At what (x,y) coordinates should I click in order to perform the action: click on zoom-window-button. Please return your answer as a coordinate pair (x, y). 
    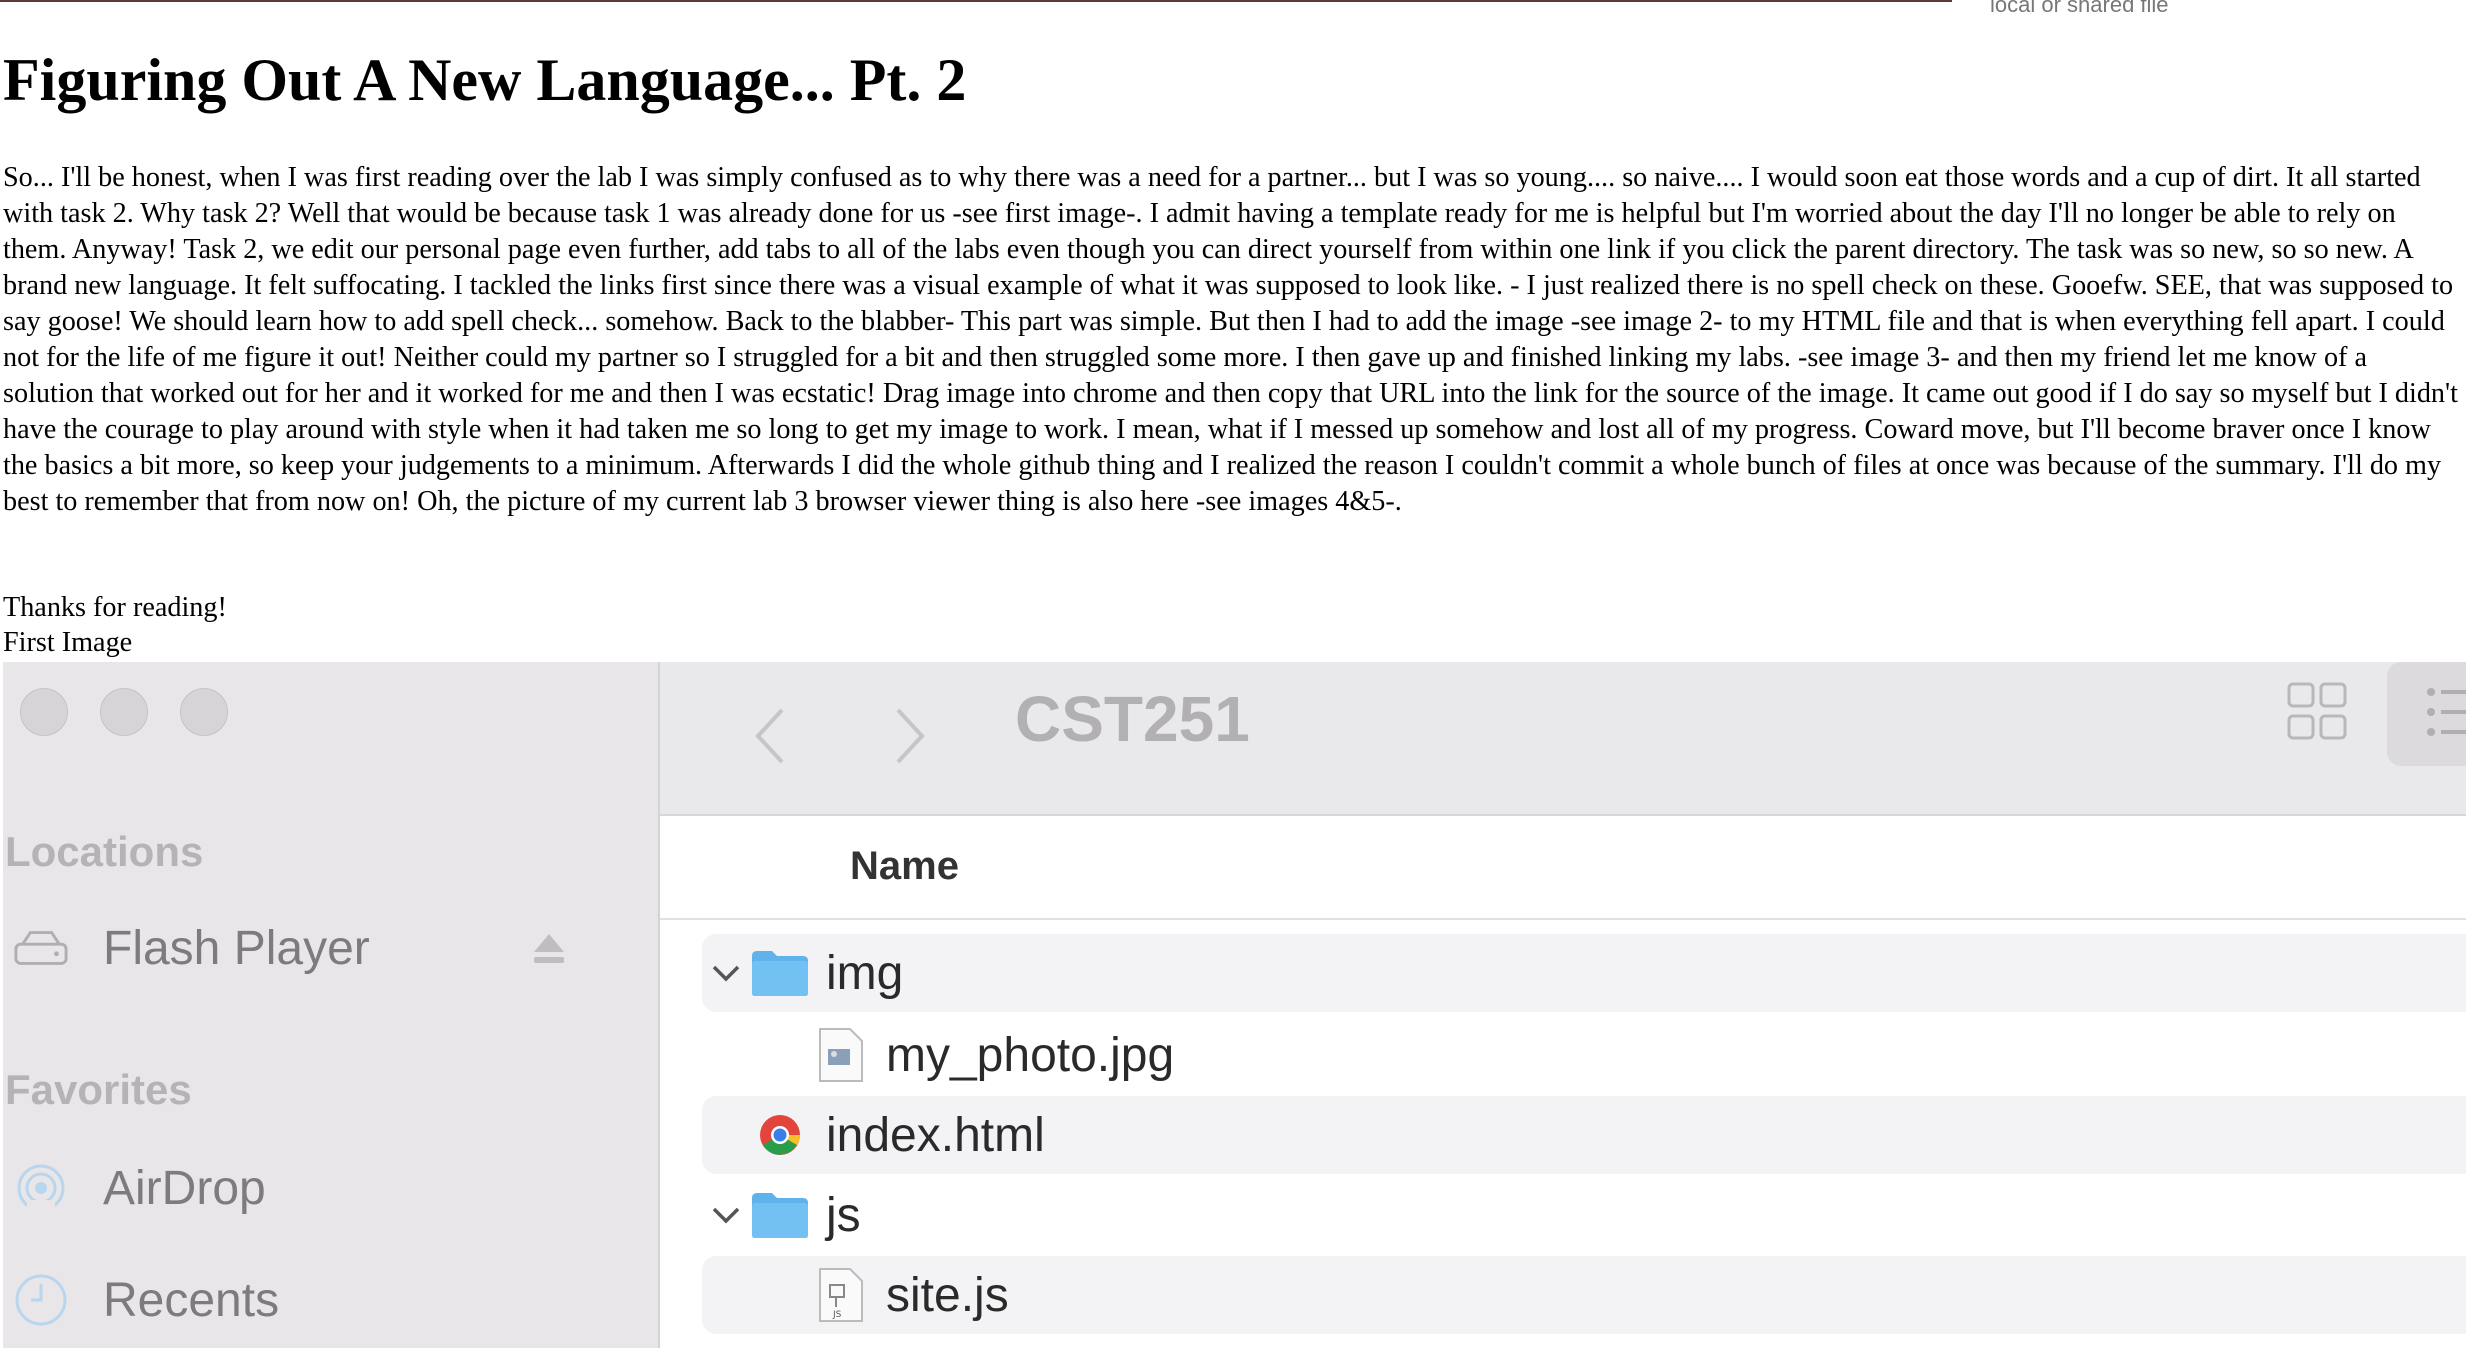
    Looking at the image, I should click on (204, 712).